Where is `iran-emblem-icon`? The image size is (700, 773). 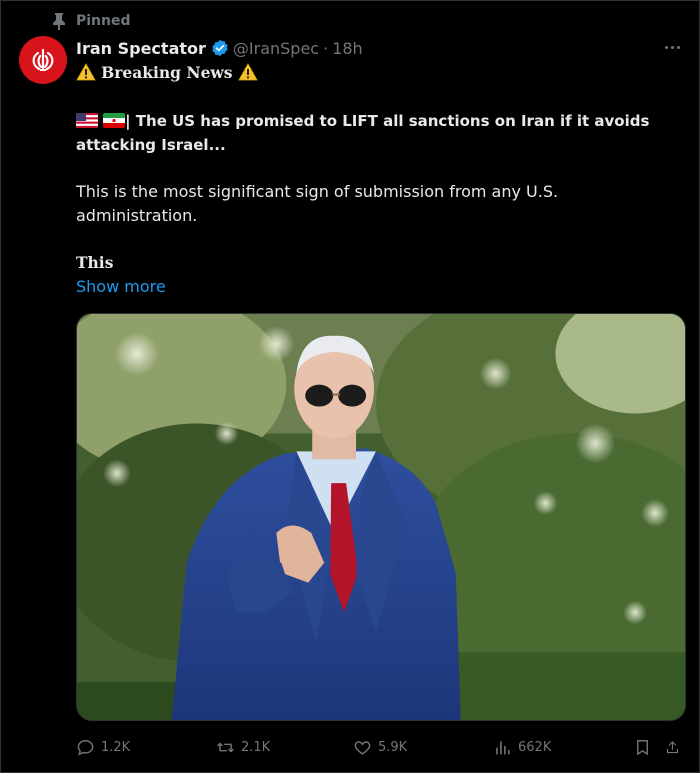 iran-emblem-icon is located at coordinates (43, 60).